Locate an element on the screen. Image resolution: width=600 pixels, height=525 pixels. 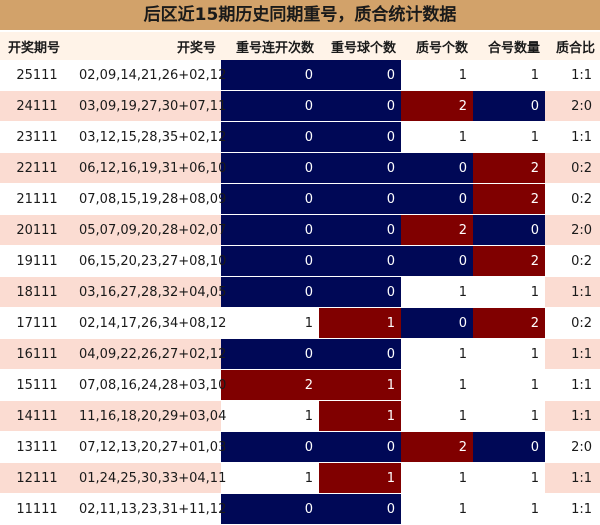
page-title: 后区近15期历史同期重号，质合统计数据 is located at coordinates (300, 15).